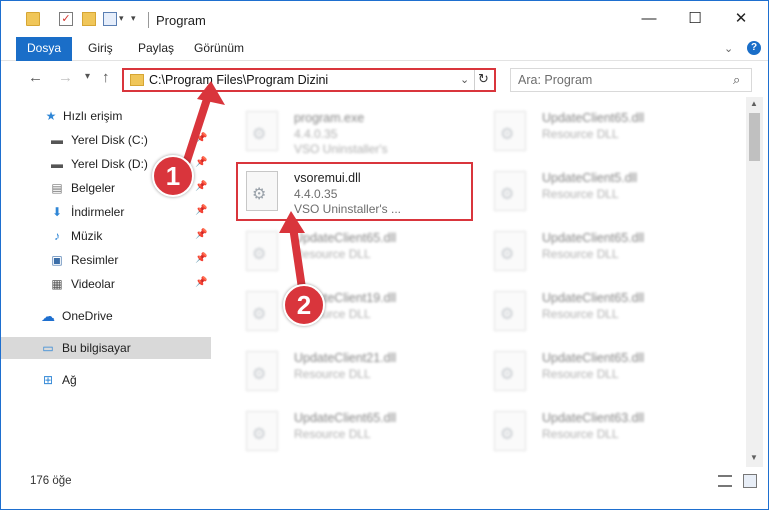  Describe the element at coordinates (695, 19) in the screenshot. I see `maximize-button: ☐` at that location.